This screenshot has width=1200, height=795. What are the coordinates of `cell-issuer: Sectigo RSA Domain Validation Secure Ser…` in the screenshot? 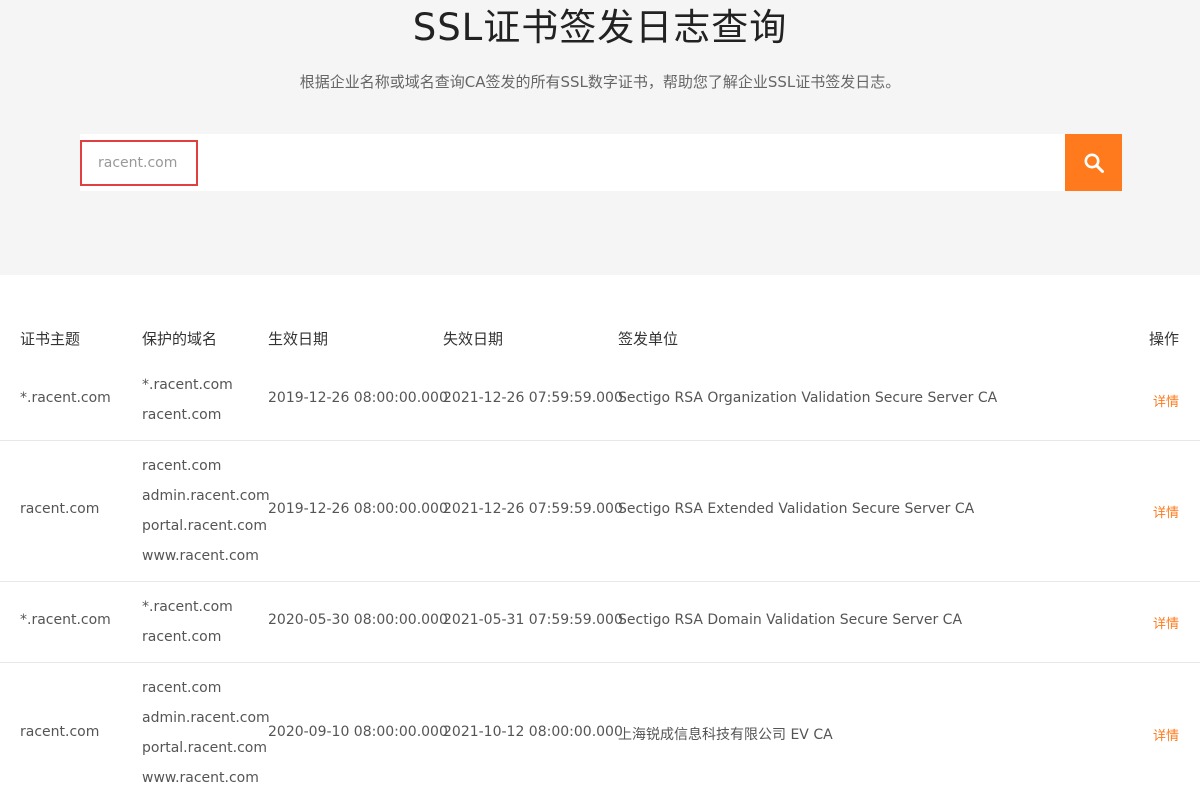 It's located at (790, 620).